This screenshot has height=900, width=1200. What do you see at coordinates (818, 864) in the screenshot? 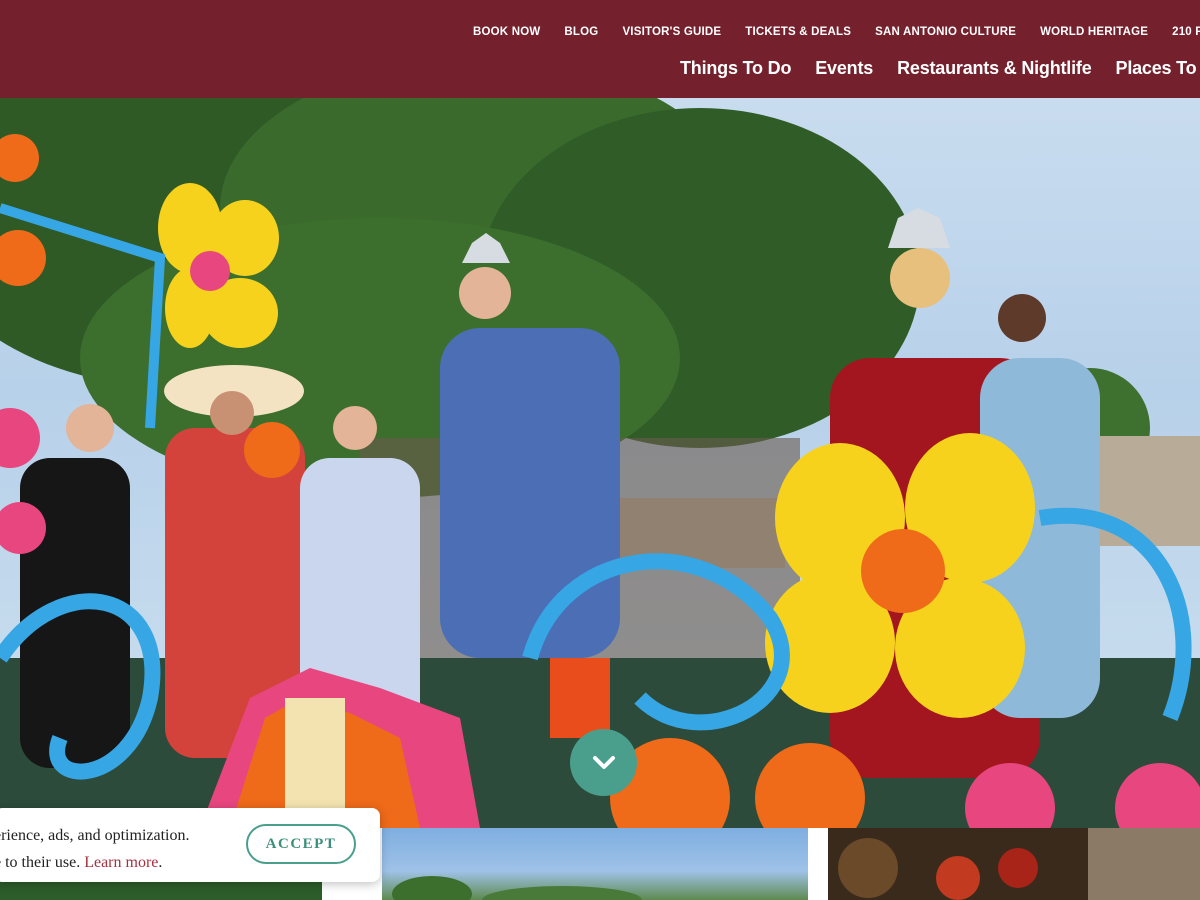
I see `tile-gap` at bounding box center [818, 864].